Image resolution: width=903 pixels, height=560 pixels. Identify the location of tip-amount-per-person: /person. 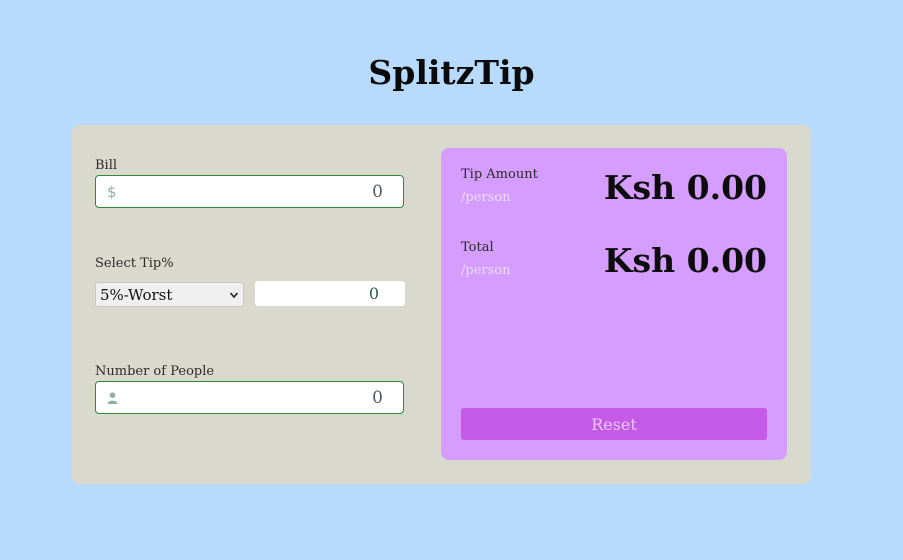
(486, 197).